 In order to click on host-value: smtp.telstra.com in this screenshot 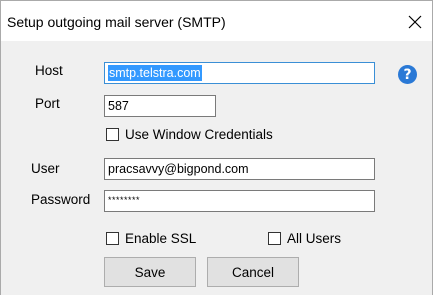, I will do `click(155, 73)`.